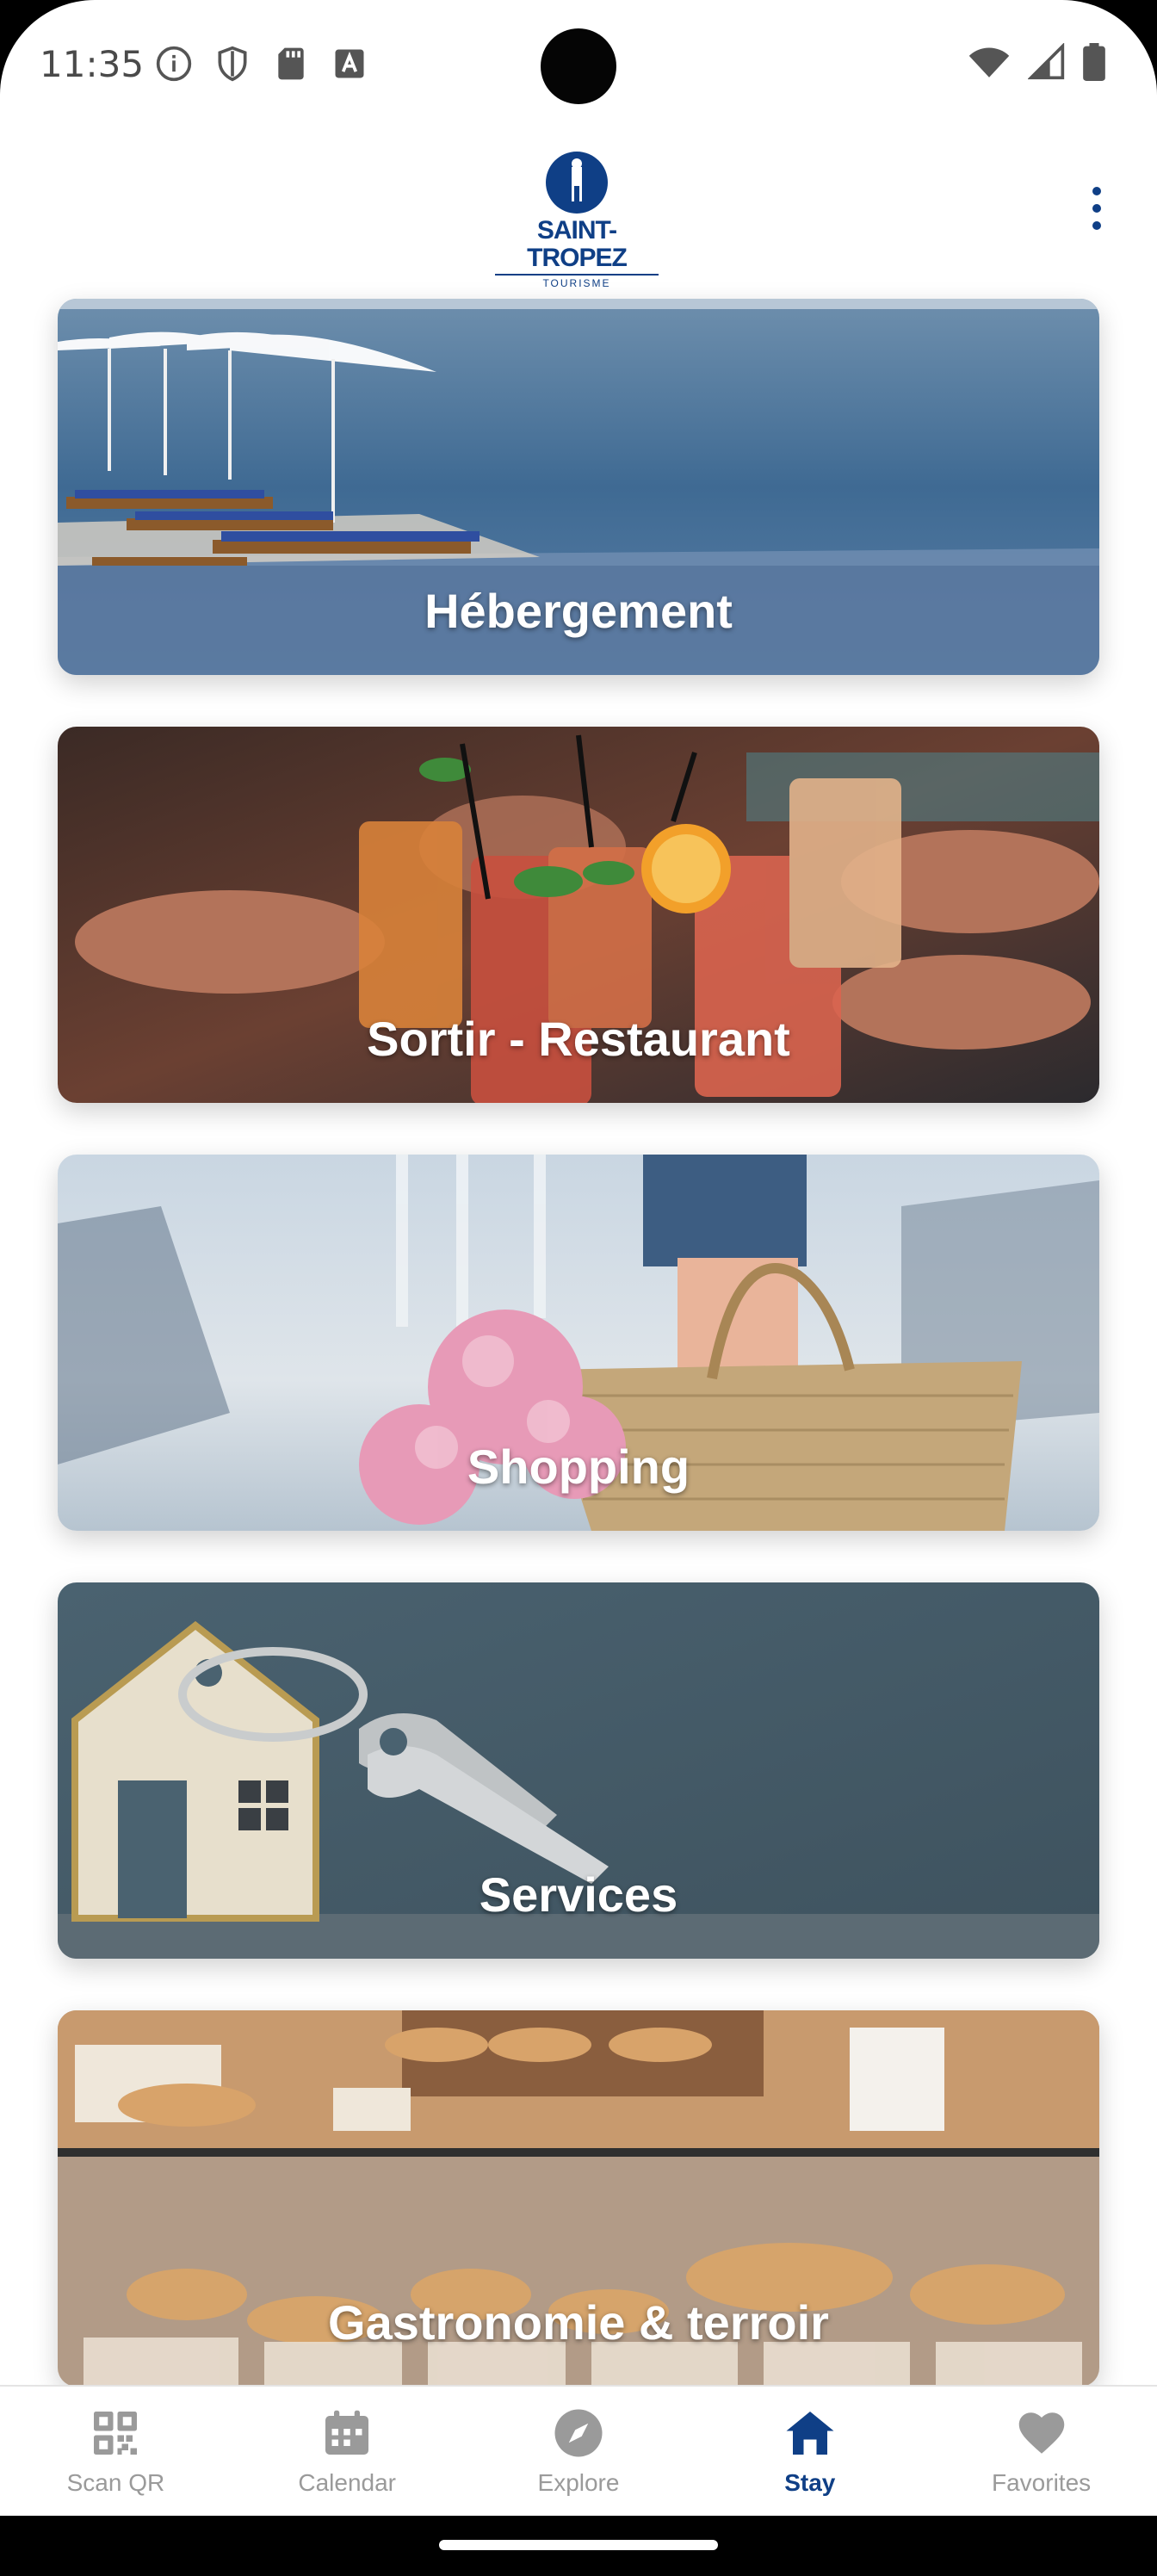 The image size is (1157, 2576). I want to click on nav-label: Favorites, so click(1042, 2482).